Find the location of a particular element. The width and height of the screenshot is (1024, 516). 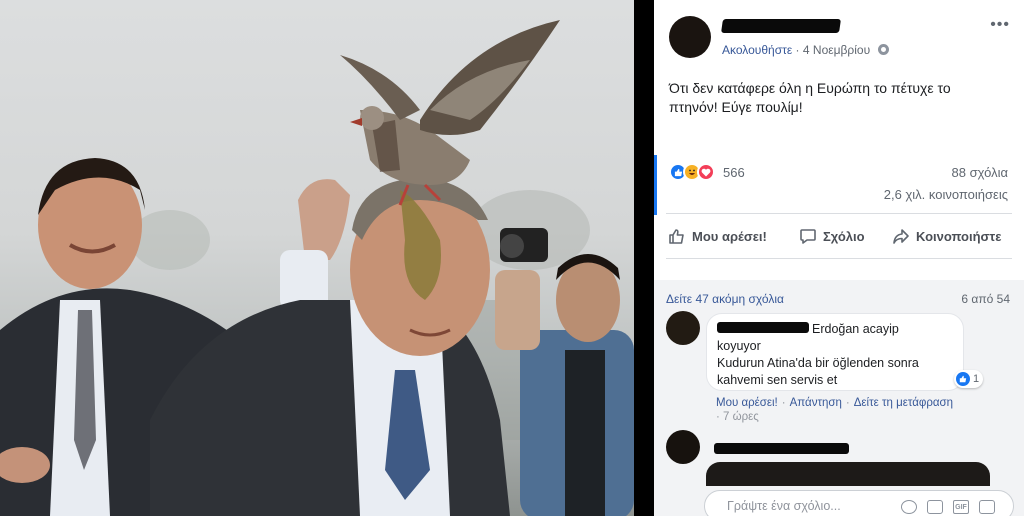

post-subline: Ακολουθήστε · 4 Νοεμβρίου is located at coordinates (806, 50).